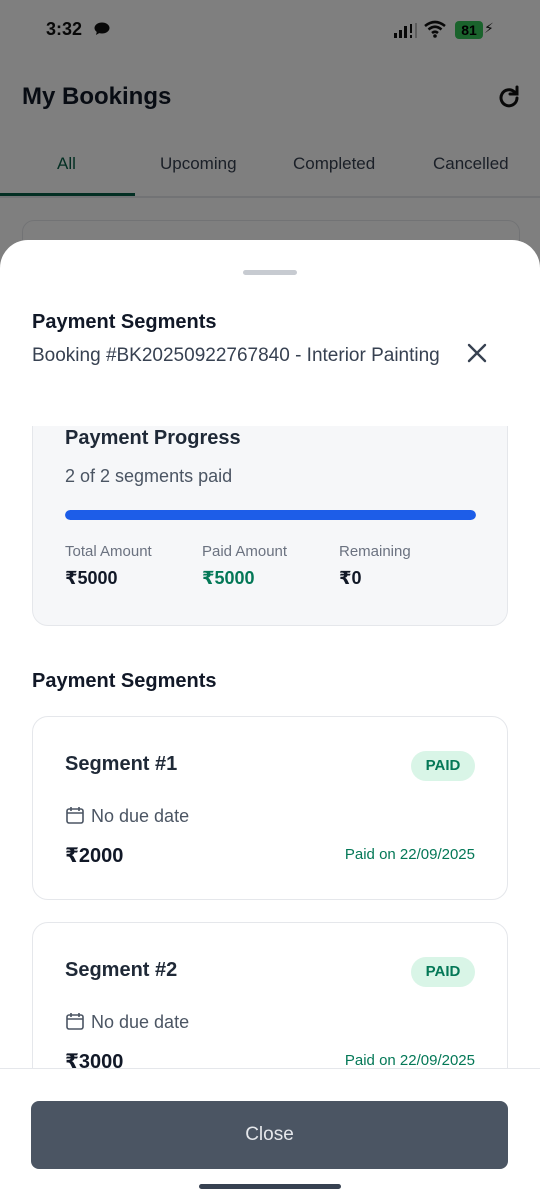 The width and height of the screenshot is (540, 1200). Describe the element at coordinates (94, 856) in the screenshot. I see `segment-amount: ₹2000` at that location.